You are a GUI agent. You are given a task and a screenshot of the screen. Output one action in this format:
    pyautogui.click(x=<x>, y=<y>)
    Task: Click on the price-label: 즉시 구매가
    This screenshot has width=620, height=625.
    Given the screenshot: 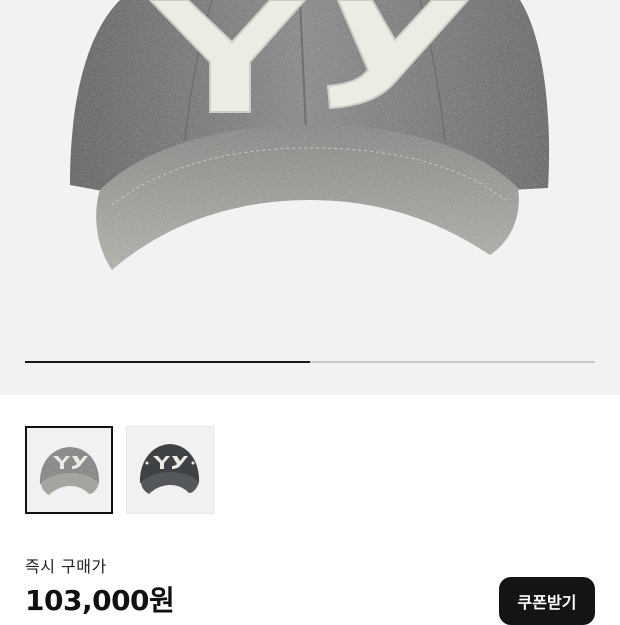 What is the action you would take?
    pyautogui.click(x=66, y=566)
    